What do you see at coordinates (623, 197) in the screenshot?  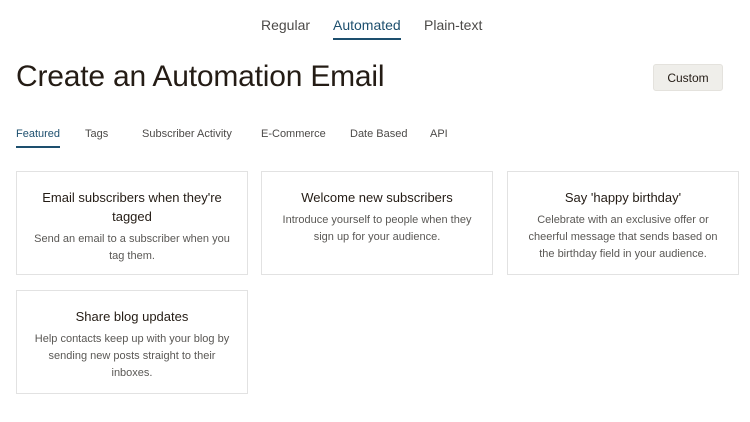 I see `card-title: Say 'happy birthday'` at bounding box center [623, 197].